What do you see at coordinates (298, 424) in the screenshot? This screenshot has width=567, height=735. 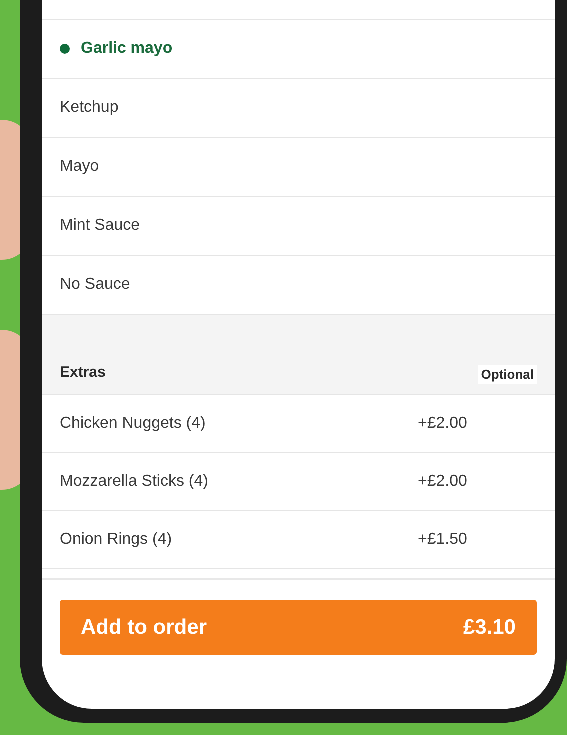 I see `extra-option: Chicken Nuggets (4) +£2.00` at bounding box center [298, 424].